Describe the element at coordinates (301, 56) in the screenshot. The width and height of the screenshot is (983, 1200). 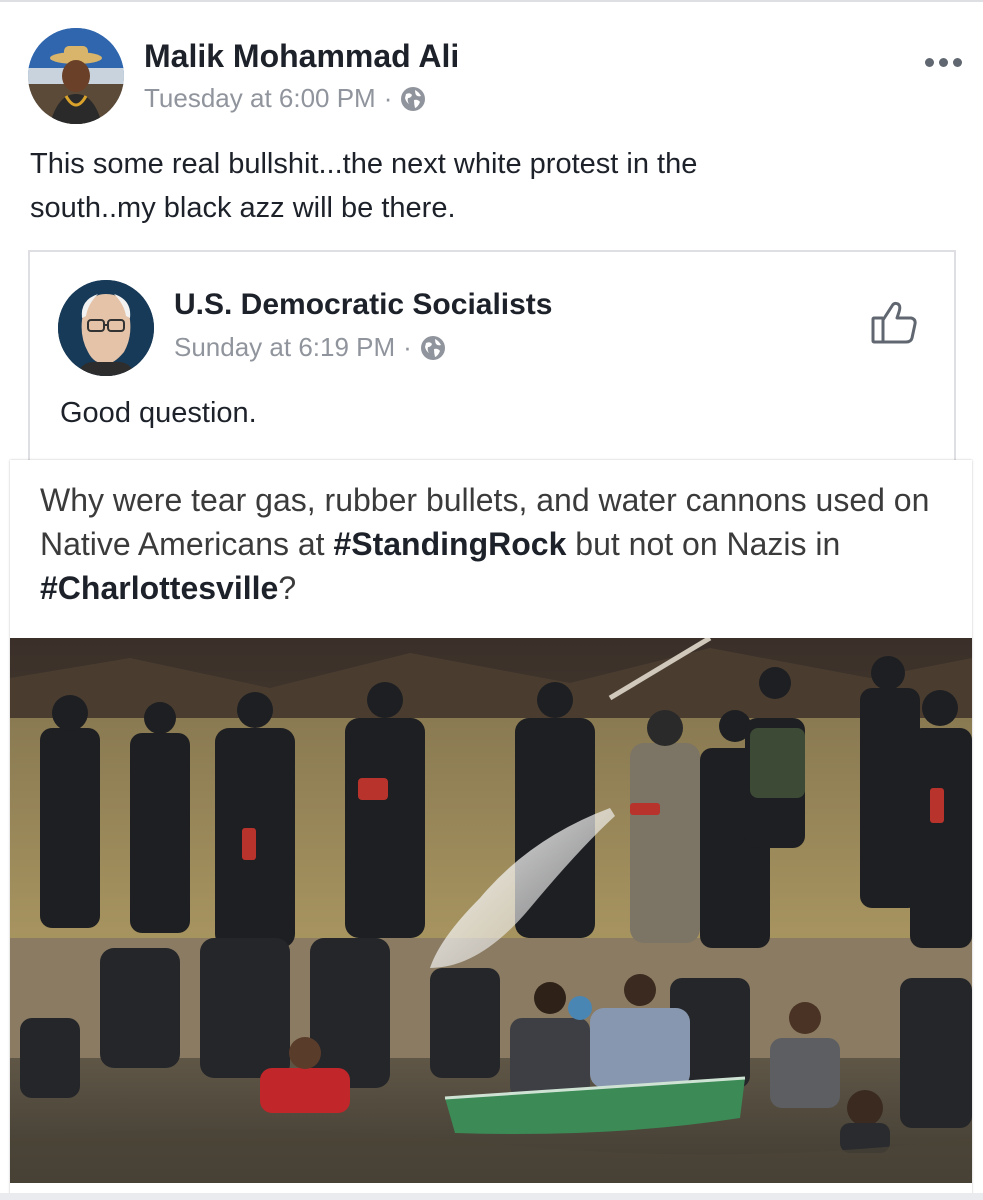
I see `post-author-name: Malik Mohammad Ali` at that location.